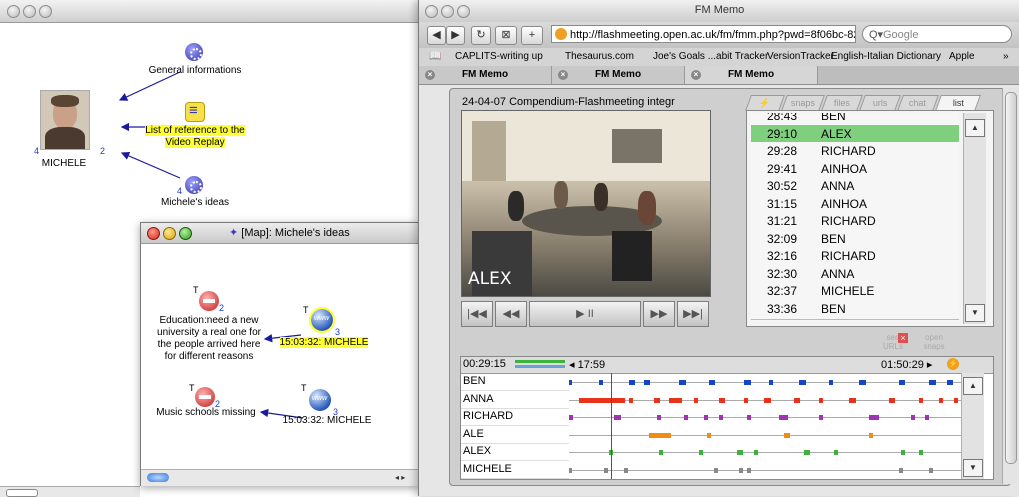 Image resolution: width=1019 pixels, height=497 pixels. What do you see at coordinates (481, 35) in the screenshot?
I see `reload-icon: ↻` at bounding box center [481, 35].